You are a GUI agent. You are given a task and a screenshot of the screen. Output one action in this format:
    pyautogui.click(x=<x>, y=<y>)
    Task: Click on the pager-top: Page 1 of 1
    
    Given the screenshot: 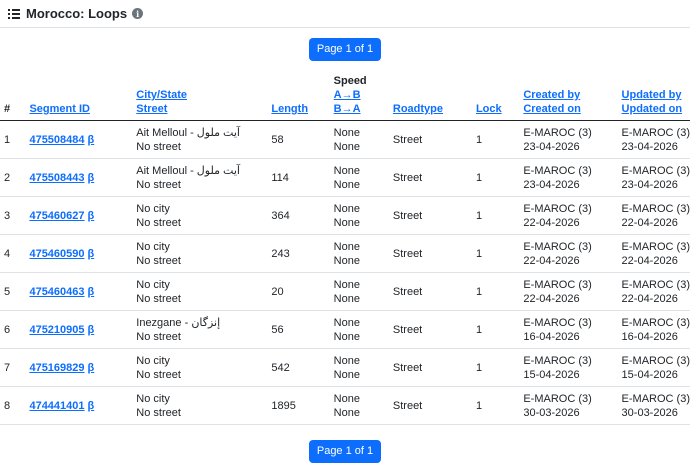 What is the action you would take?
    pyautogui.click(x=345, y=49)
    